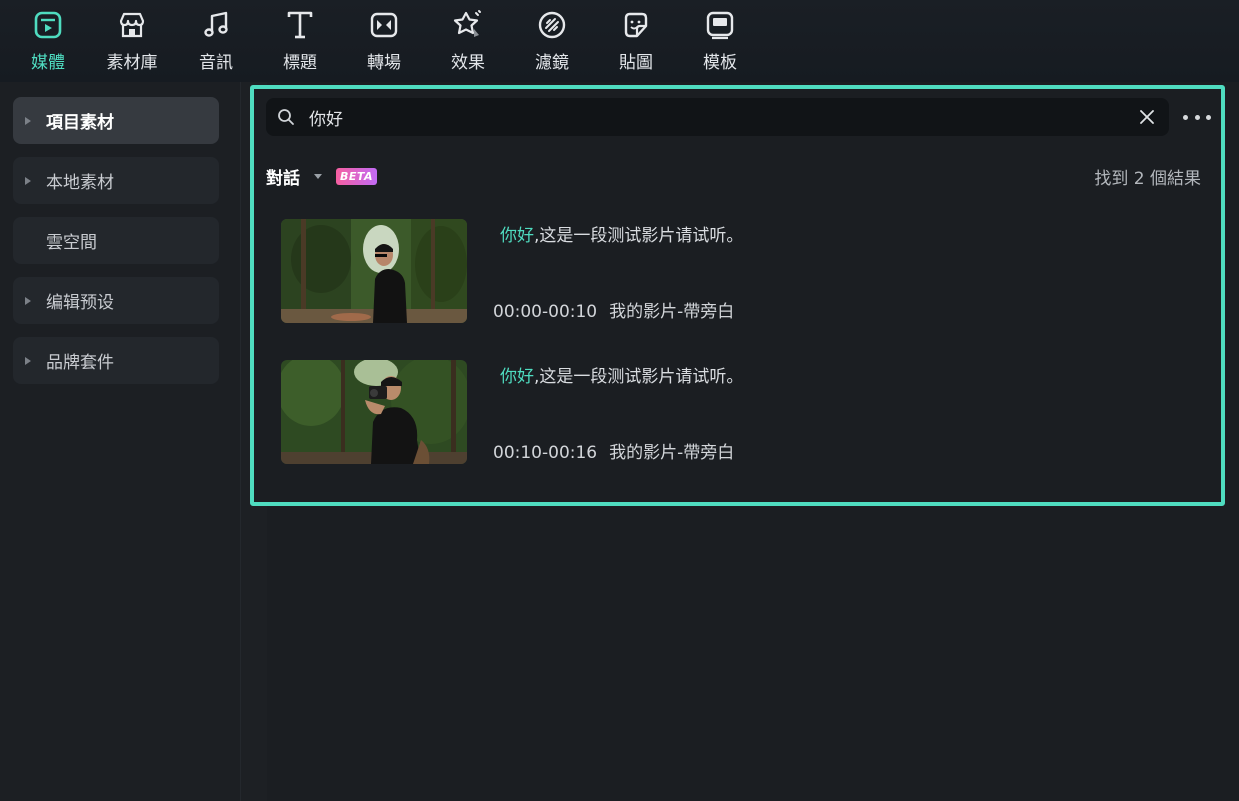  I want to click on result-meta: 00:00-00:10 我的影片-帶旁白, so click(613, 309).